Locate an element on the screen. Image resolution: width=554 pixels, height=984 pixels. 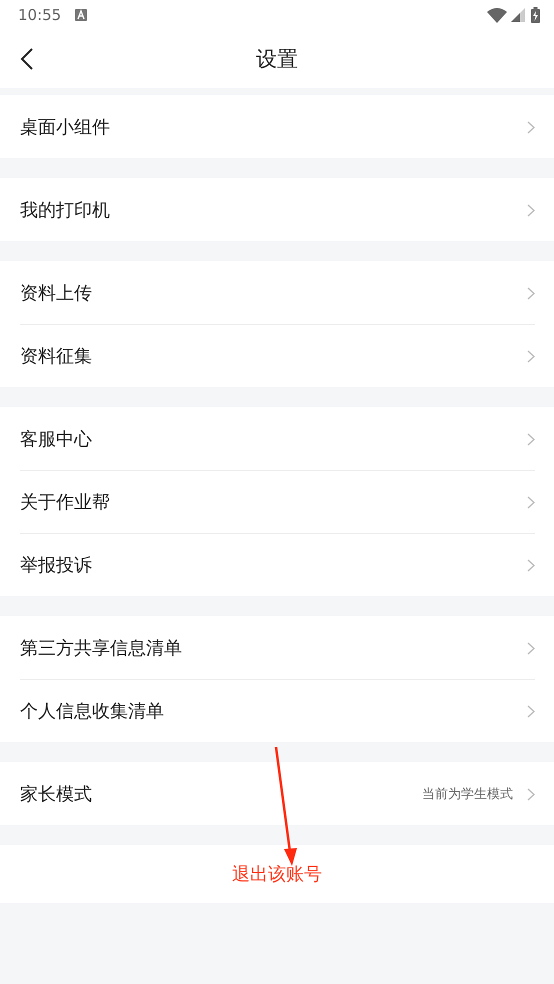
row-label: 家长模式 is located at coordinates (56, 794).